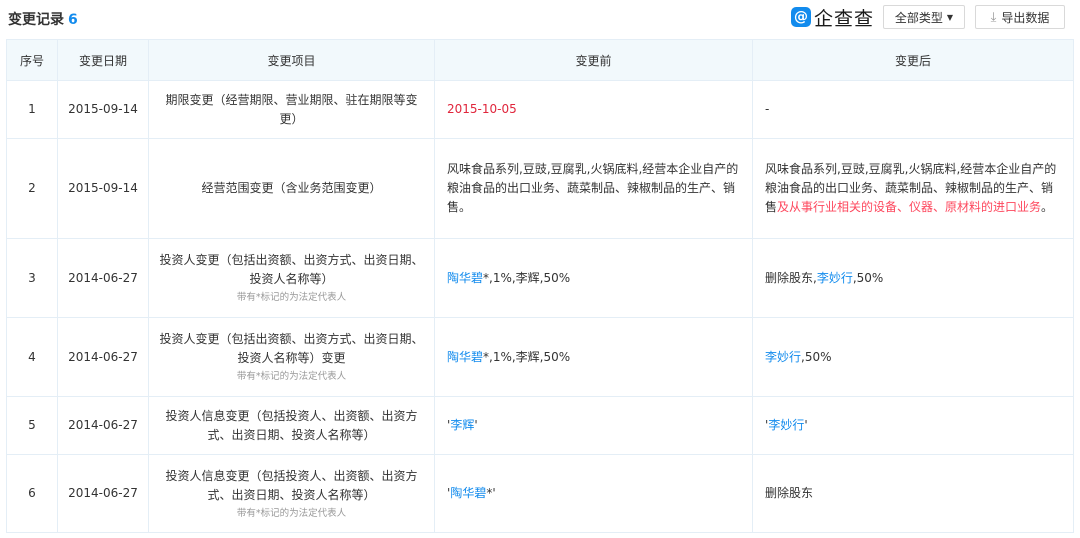 The height and width of the screenshot is (538, 1080). Describe the element at coordinates (291, 60) in the screenshot. I see `col-header-item: 变更项目` at that location.